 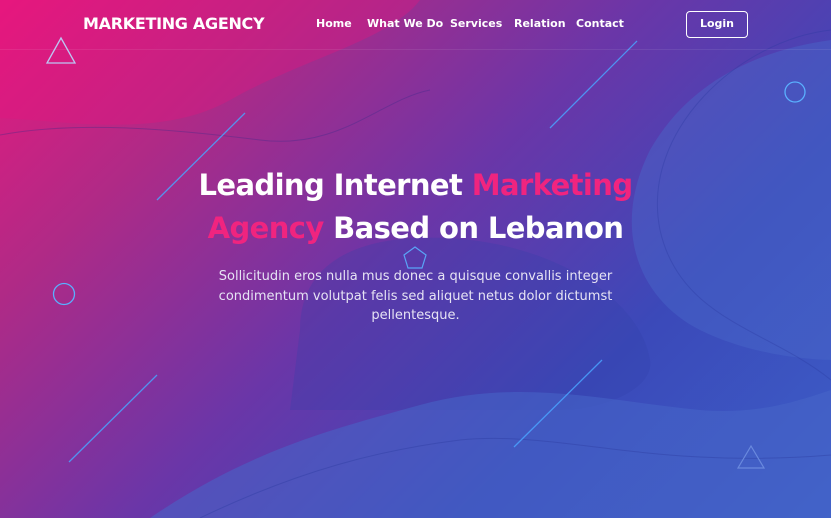 I want to click on circle-outline-left, so click(x=64, y=294).